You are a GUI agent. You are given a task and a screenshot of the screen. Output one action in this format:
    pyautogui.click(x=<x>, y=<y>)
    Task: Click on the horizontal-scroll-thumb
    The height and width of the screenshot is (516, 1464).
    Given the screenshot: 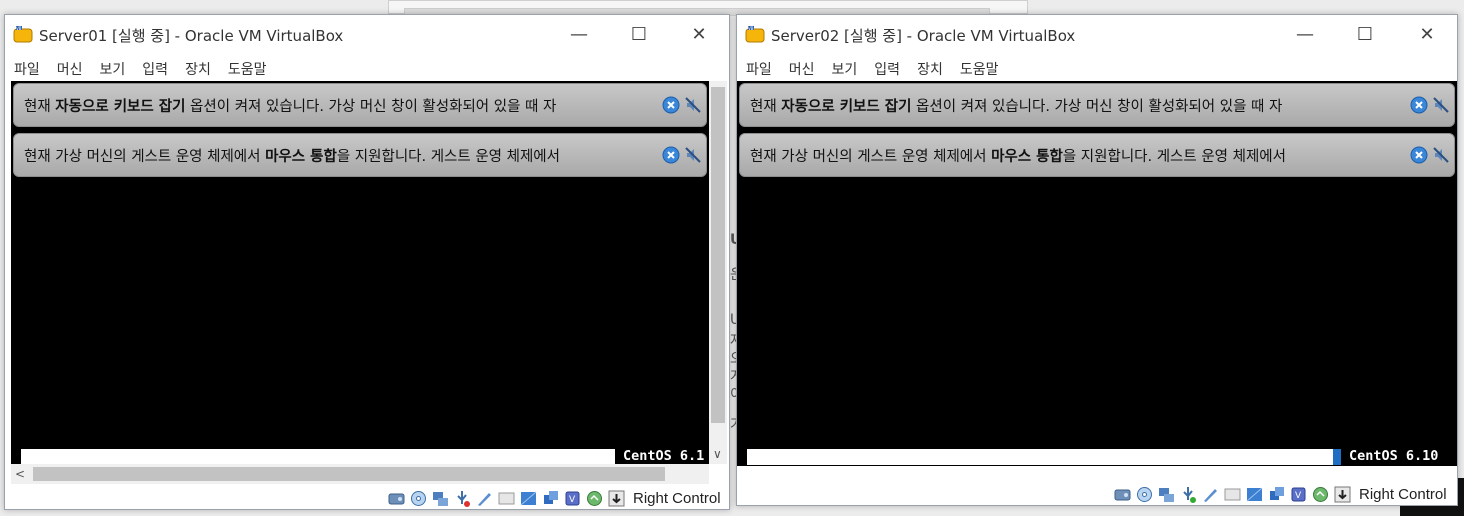 What is the action you would take?
    pyautogui.click(x=349, y=474)
    